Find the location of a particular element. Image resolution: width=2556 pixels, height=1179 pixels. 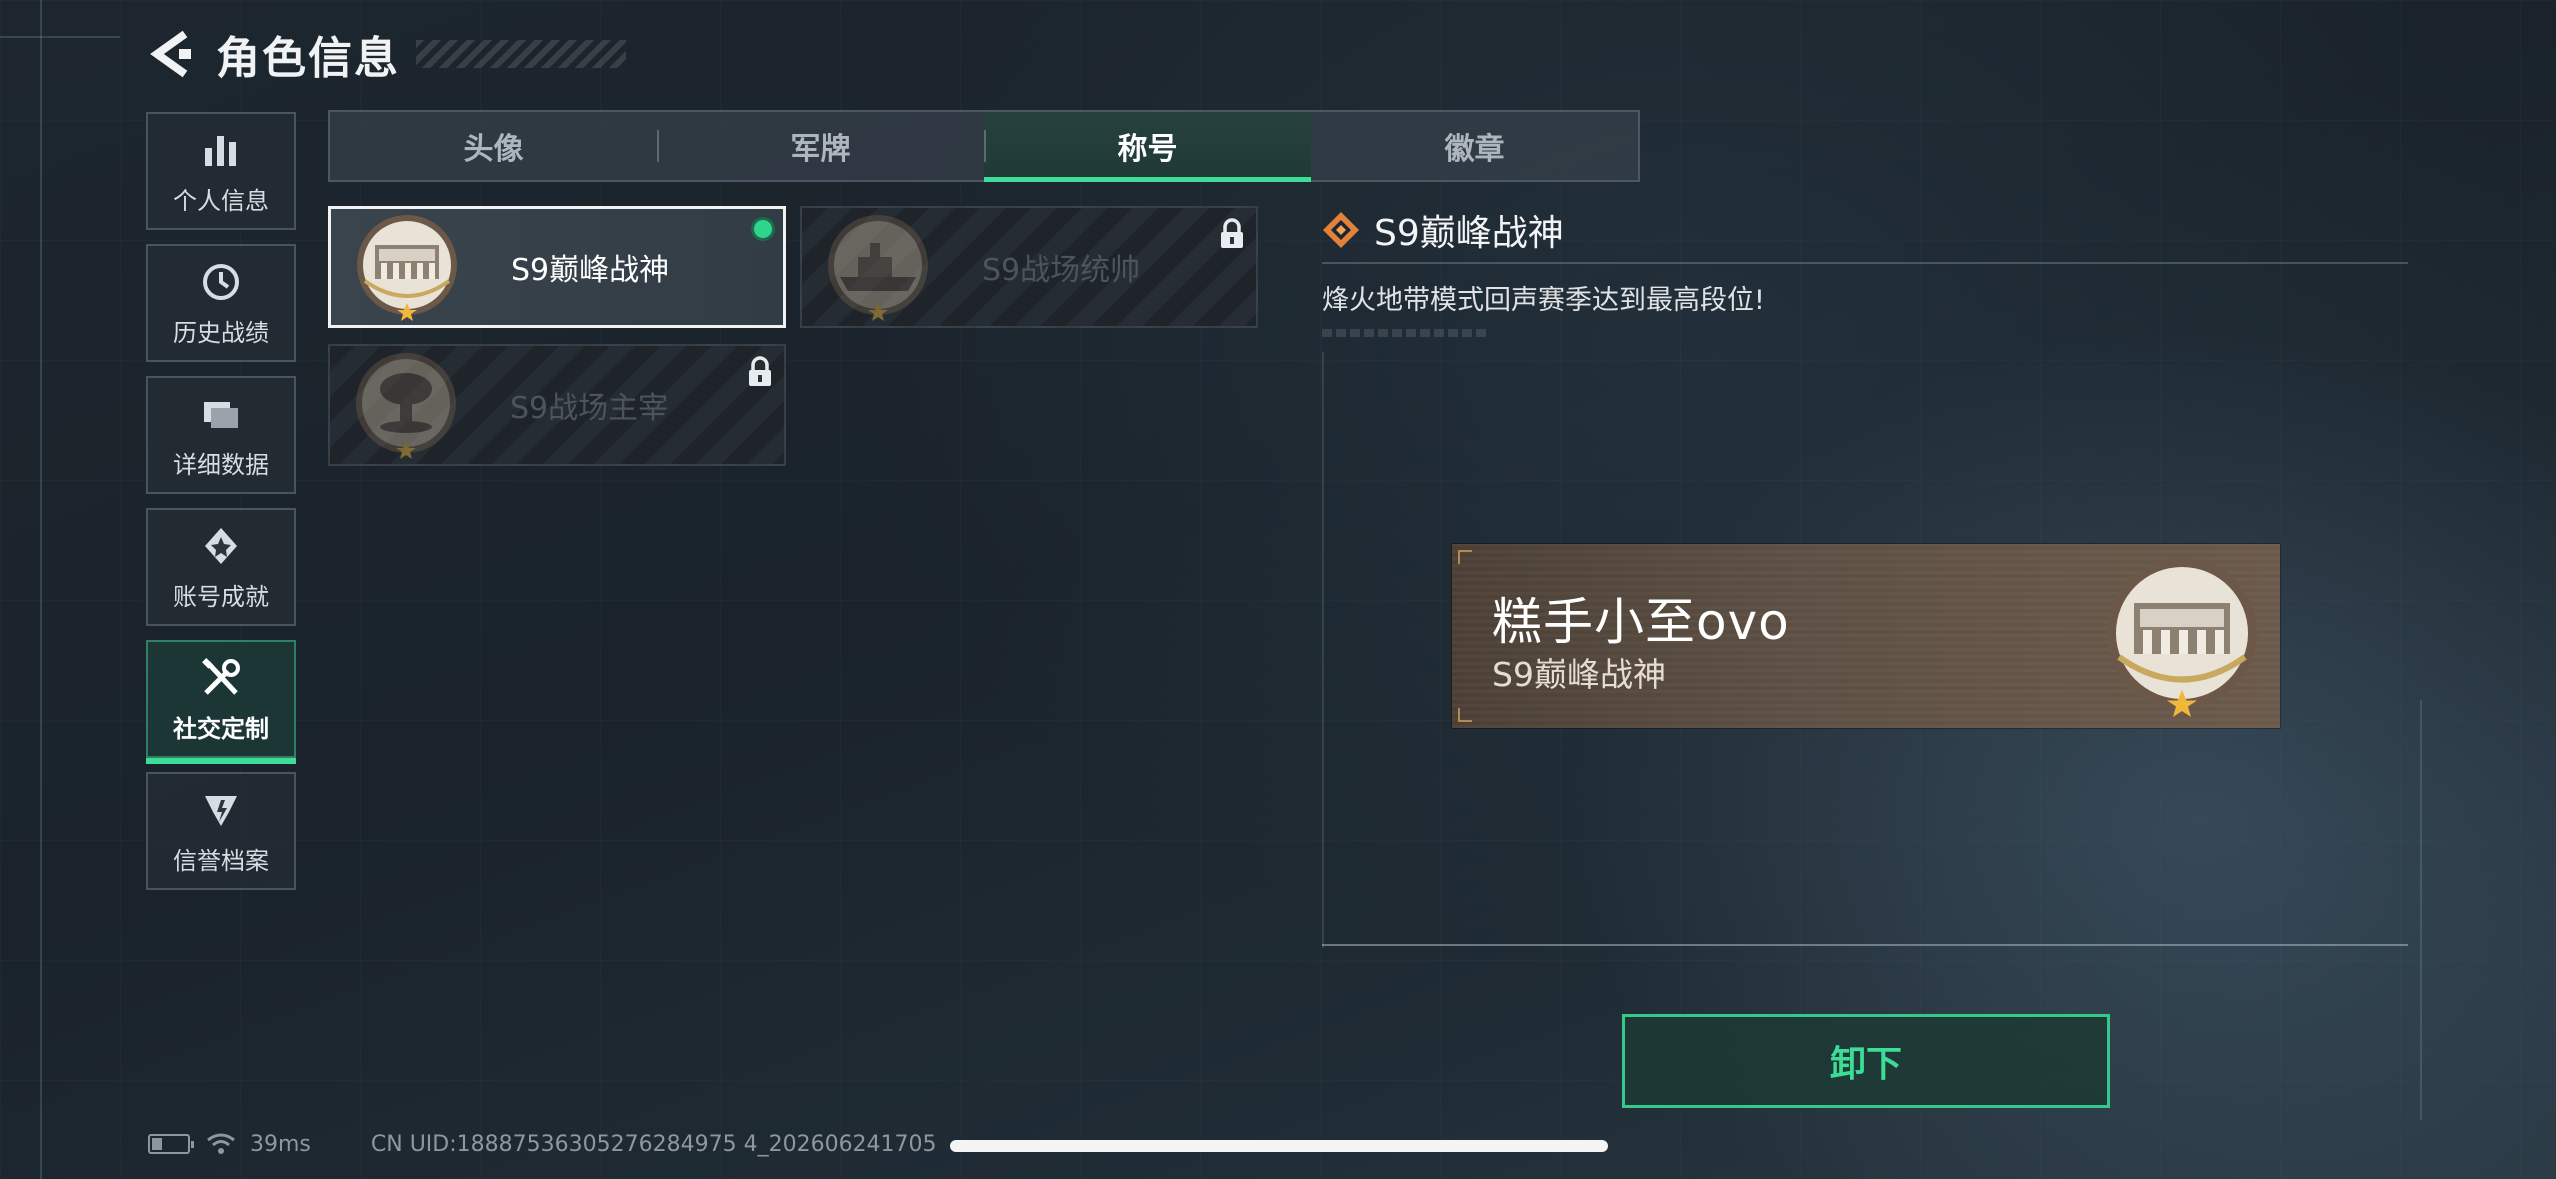

category-tabs: 头像 军牌 称号 徽章 is located at coordinates (984, 146).